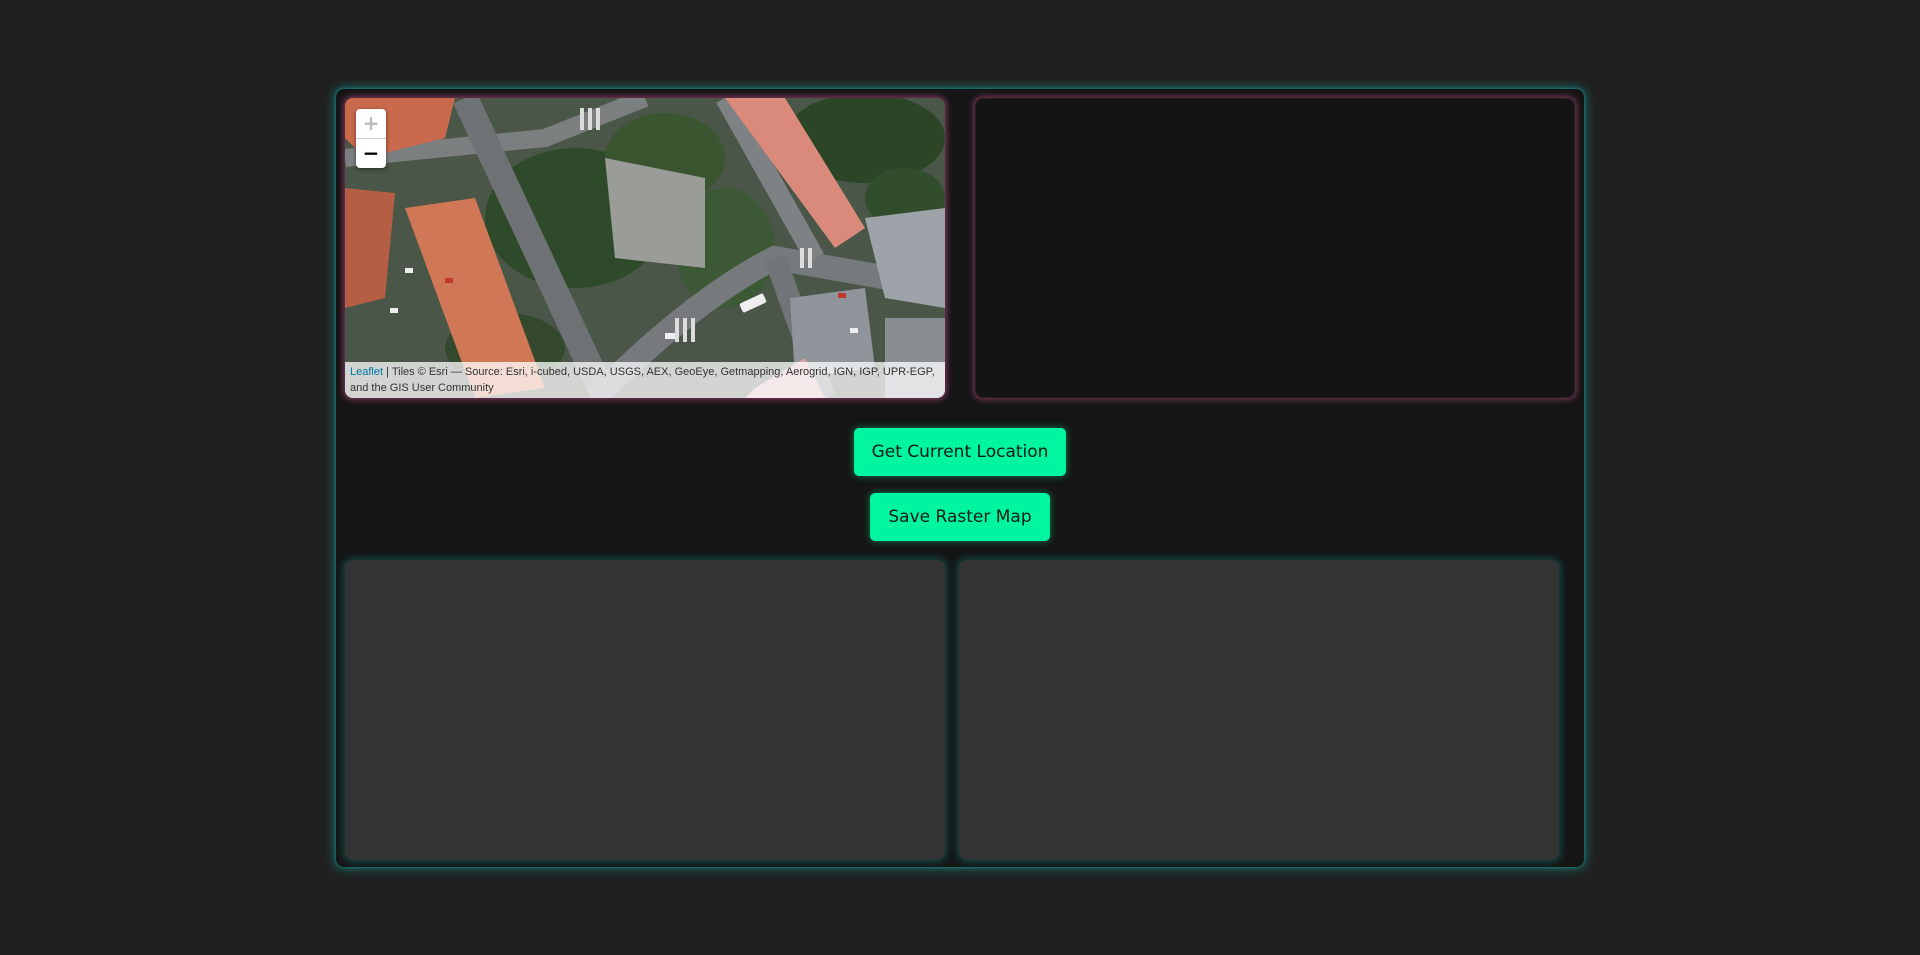  What do you see at coordinates (1275, 248) in the screenshot?
I see `secondary-view-panel` at bounding box center [1275, 248].